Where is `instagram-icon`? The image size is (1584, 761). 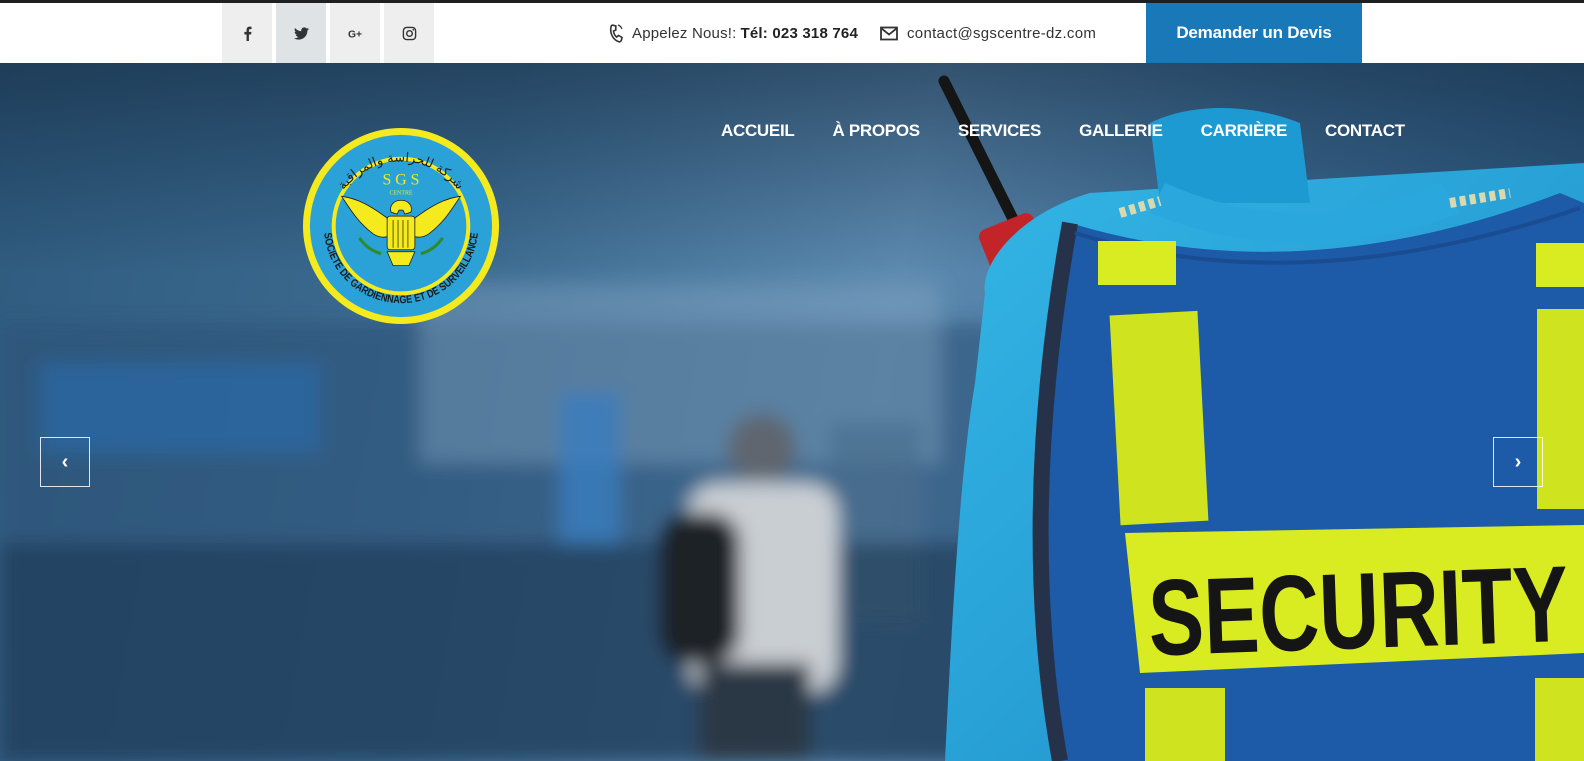 instagram-icon is located at coordinates (409, 33).